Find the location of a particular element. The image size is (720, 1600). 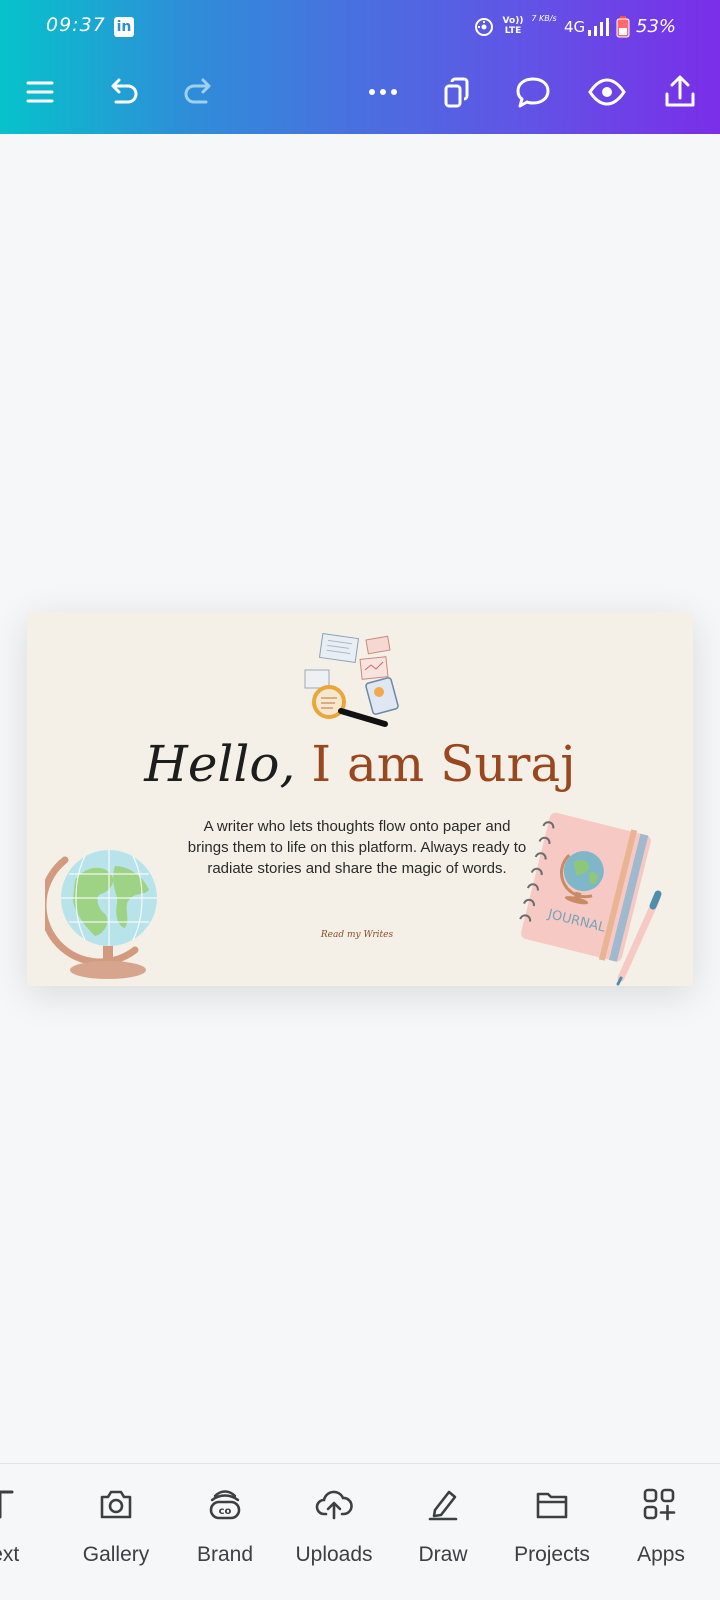

apps-icon is located at coordinates (659, 1504).